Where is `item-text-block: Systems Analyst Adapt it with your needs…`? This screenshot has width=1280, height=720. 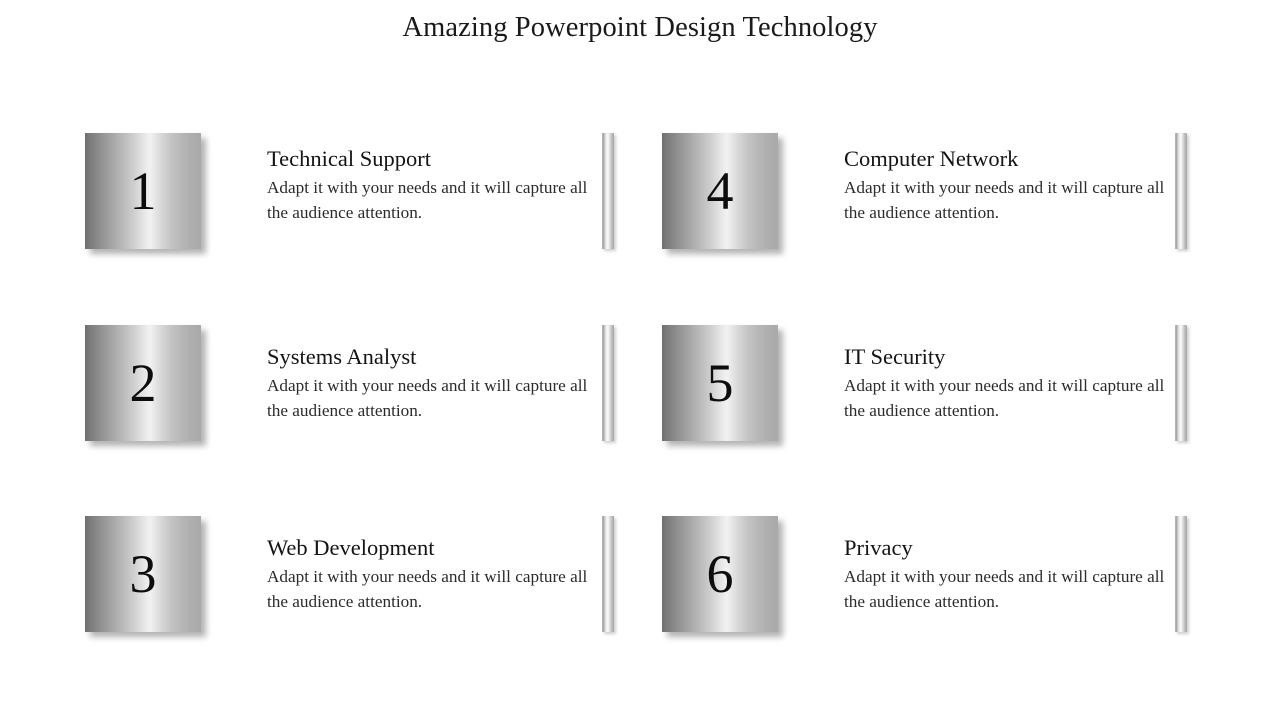
item-text-block: Systems Analyst Adapt it with your needs… is located at coordinates (432, 383).